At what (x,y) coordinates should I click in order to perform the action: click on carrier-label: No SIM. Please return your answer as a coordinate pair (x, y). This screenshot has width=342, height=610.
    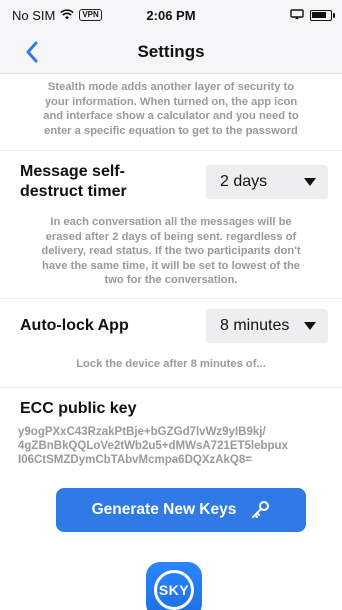
    Looking at the image, I should click on (34, 15).